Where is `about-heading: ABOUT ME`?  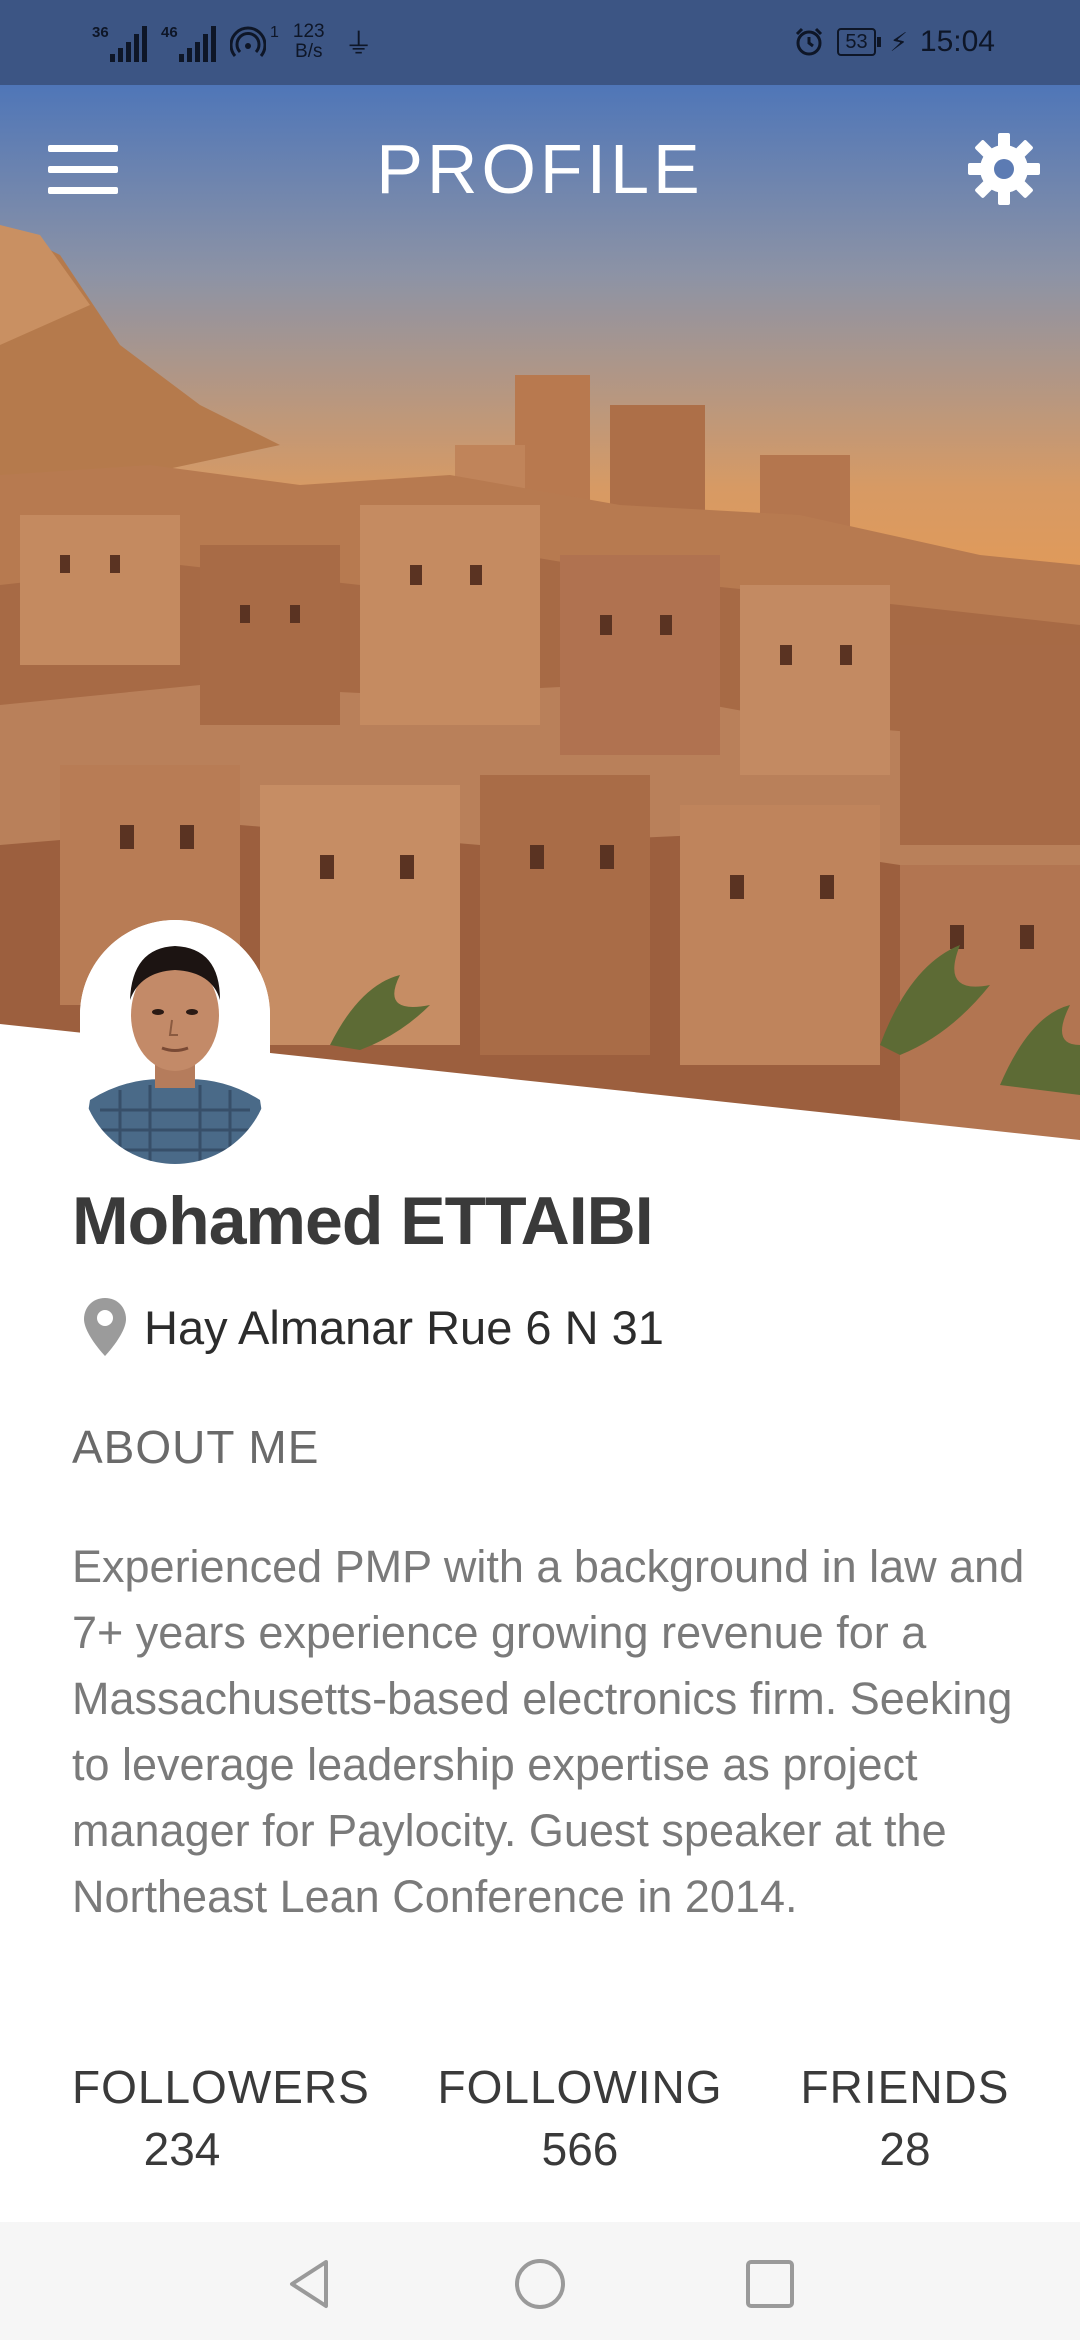 about-heading: ABOUT ME is located at coordinates (196, 1447).